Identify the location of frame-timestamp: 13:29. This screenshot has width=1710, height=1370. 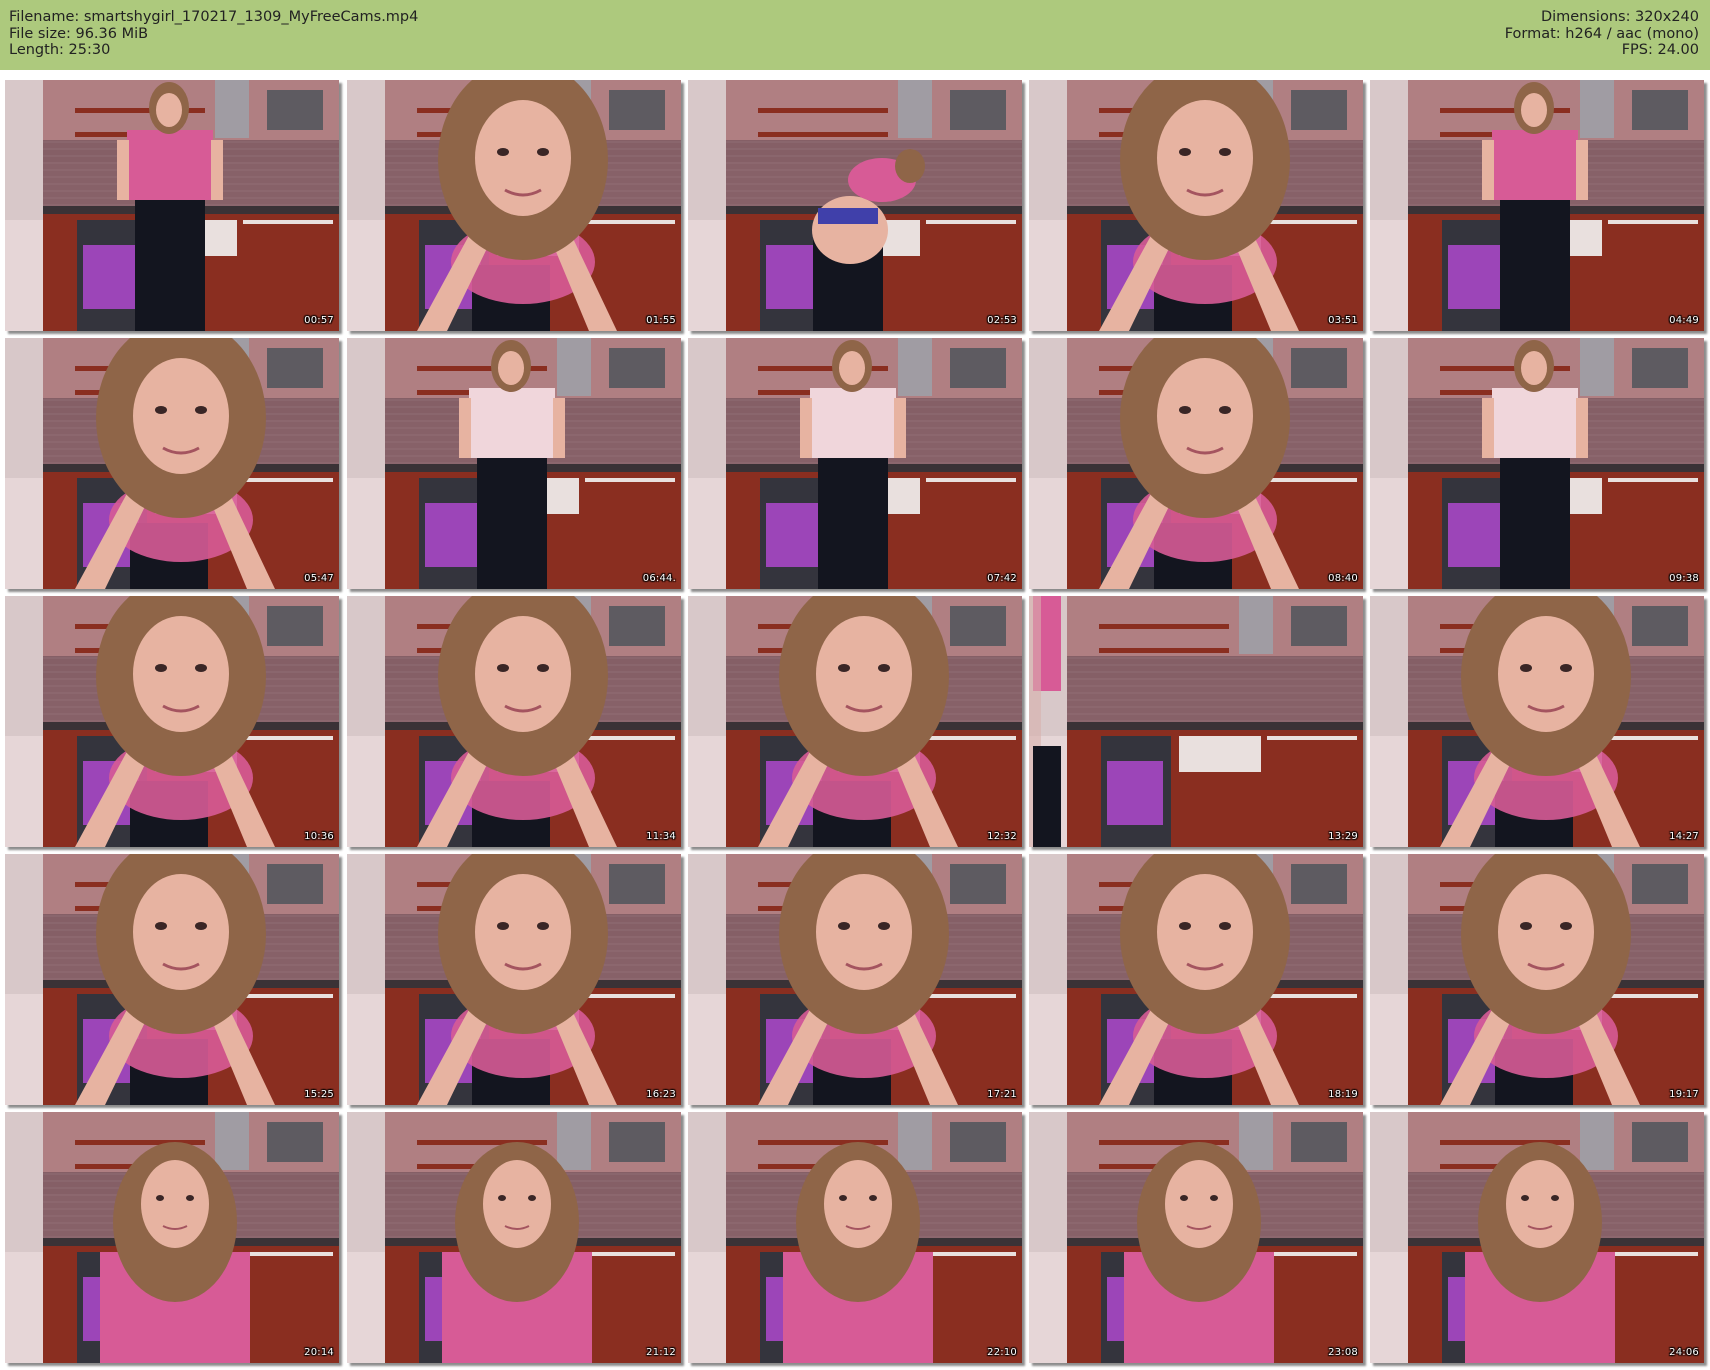
(1343, 836).